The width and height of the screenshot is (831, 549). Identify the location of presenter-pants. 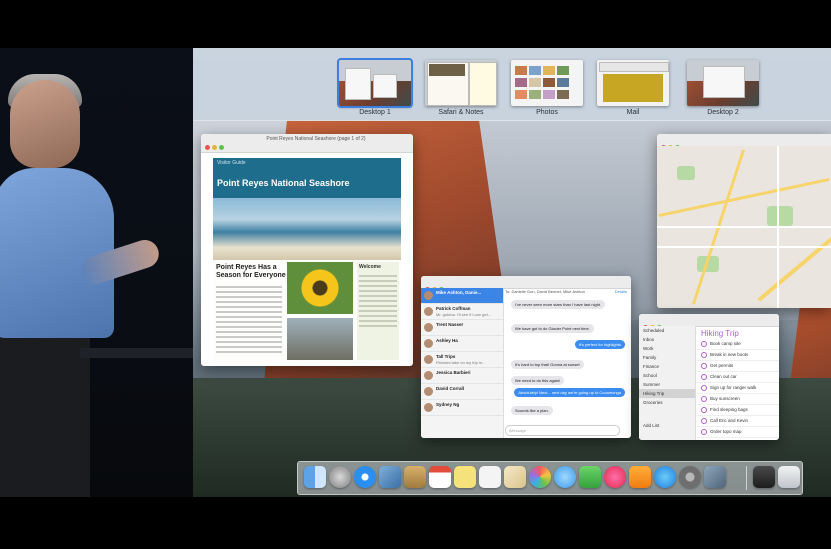
(45, 417).